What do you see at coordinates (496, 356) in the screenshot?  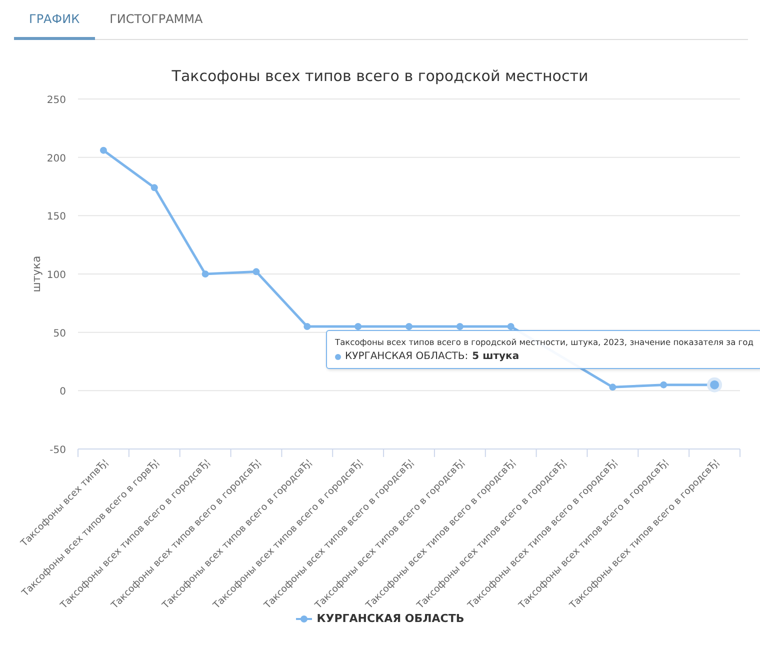 I see `tooltip-value: 5 штука` at bounding box center [496, 356].